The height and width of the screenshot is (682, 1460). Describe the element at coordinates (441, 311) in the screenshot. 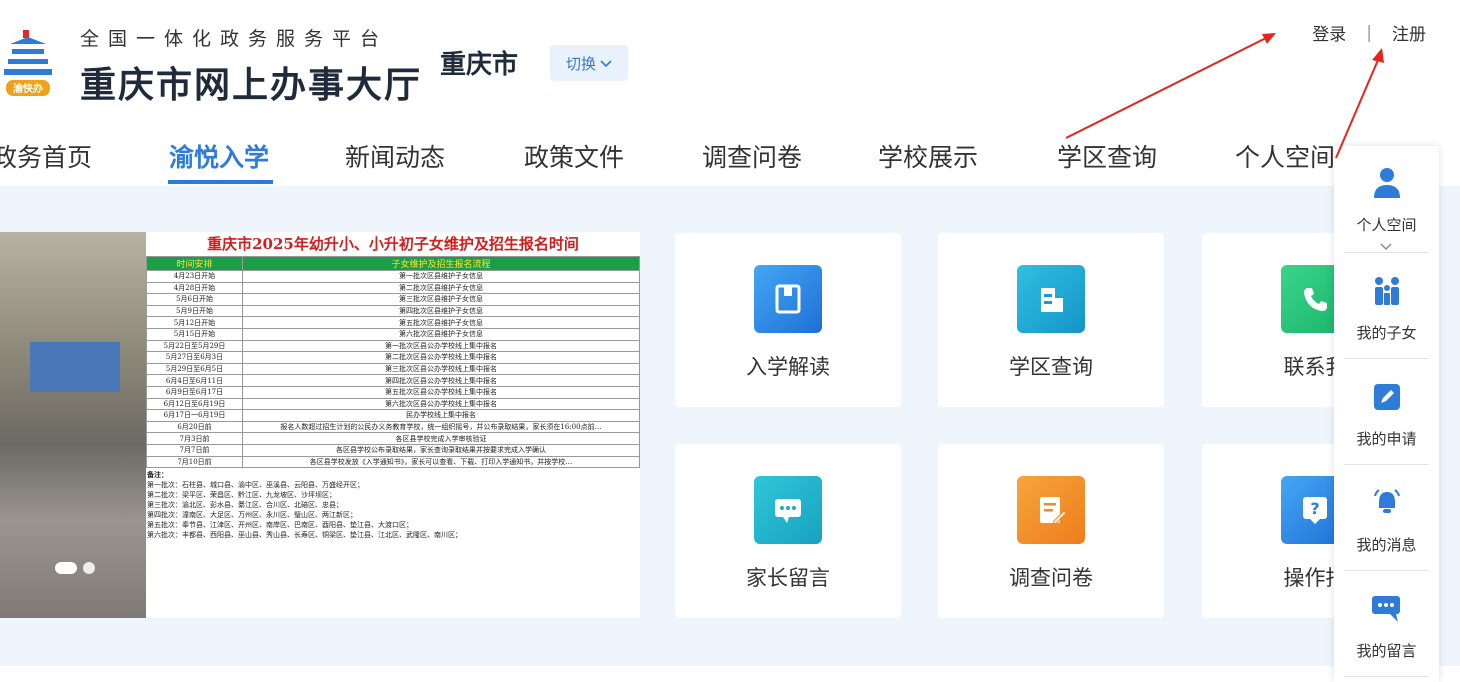

I see `schedule-process-cell: 第四批次区县维护子女信息` at that location.